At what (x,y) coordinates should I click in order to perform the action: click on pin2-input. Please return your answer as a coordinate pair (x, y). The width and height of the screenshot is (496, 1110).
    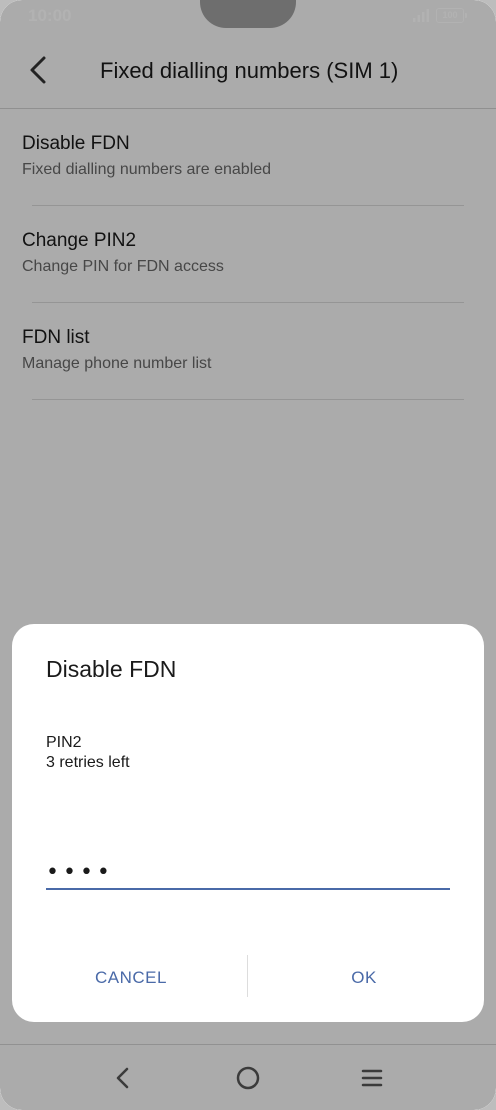
    Looking at the image, I should click on (248, 873).